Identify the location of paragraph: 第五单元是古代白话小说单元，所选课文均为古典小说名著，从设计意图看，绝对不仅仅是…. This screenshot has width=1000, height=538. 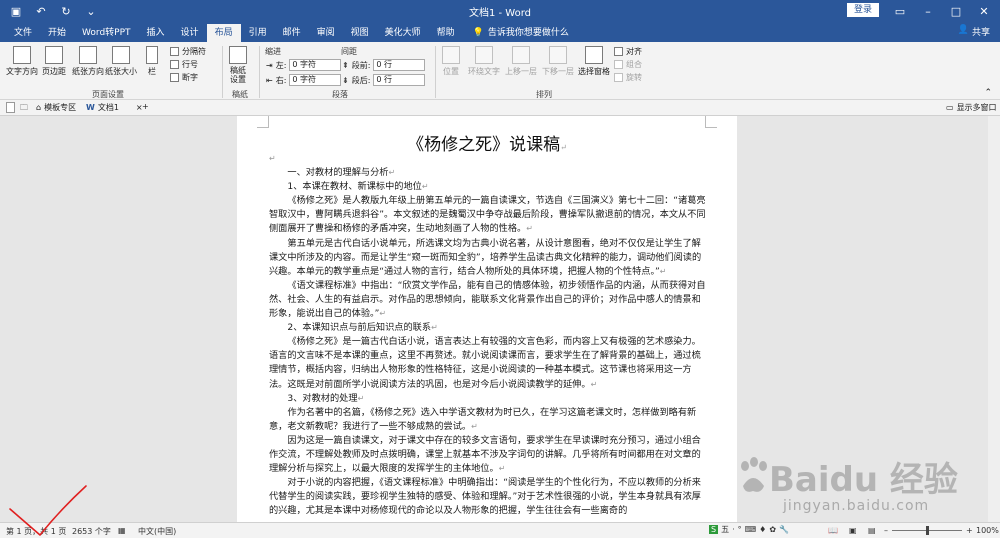
(485, 257).